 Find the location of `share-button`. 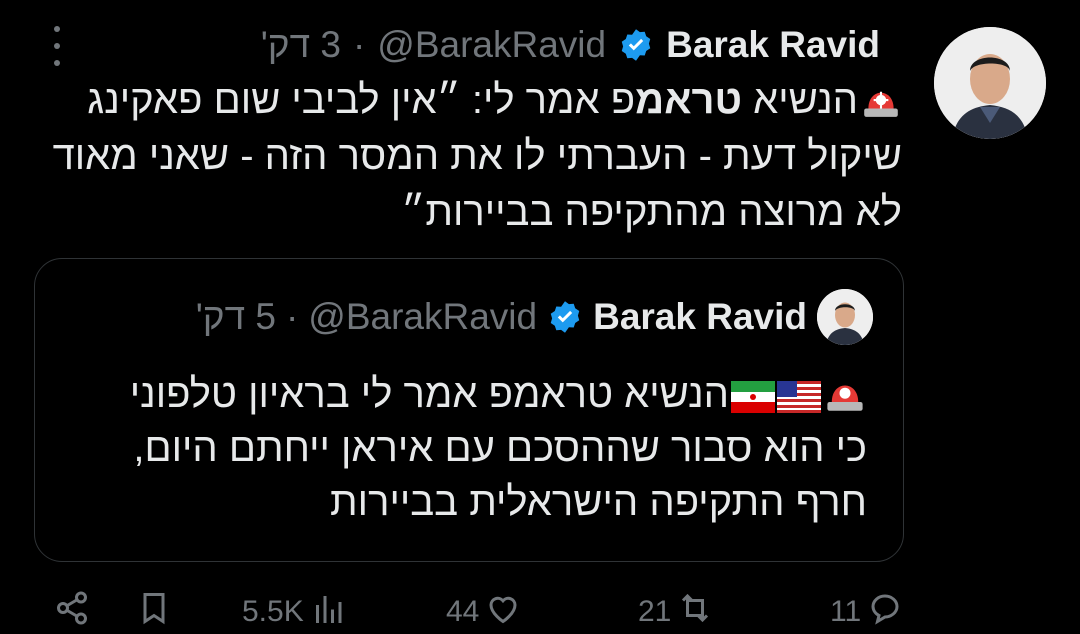

share-button is located at coordinates (72, 612).